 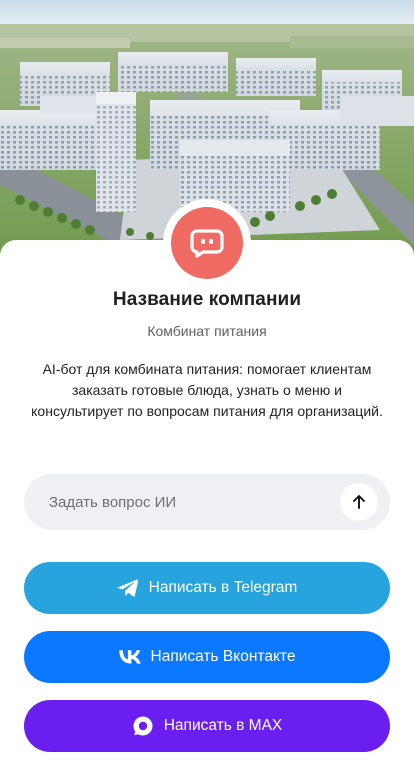 I want to click on telegram-button: Написать в Telegram, so click(x=207, y=588).